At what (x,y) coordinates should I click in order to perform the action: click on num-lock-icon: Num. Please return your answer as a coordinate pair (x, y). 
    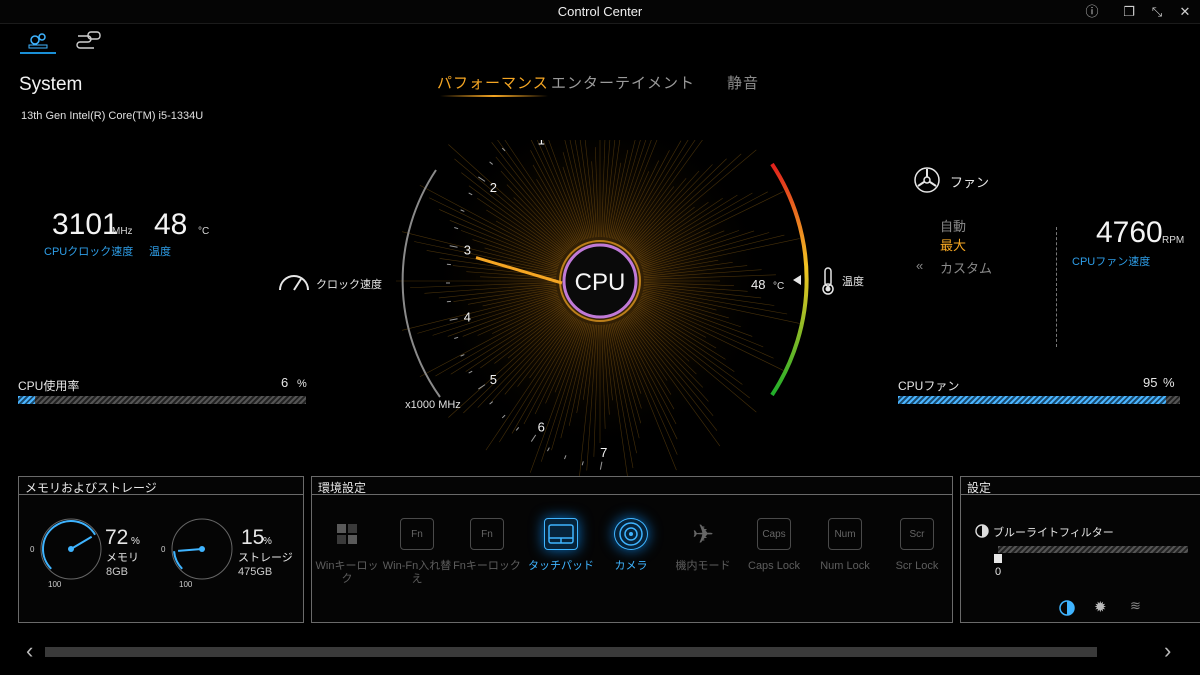
    Looking at the image, I should click on (845, 534).